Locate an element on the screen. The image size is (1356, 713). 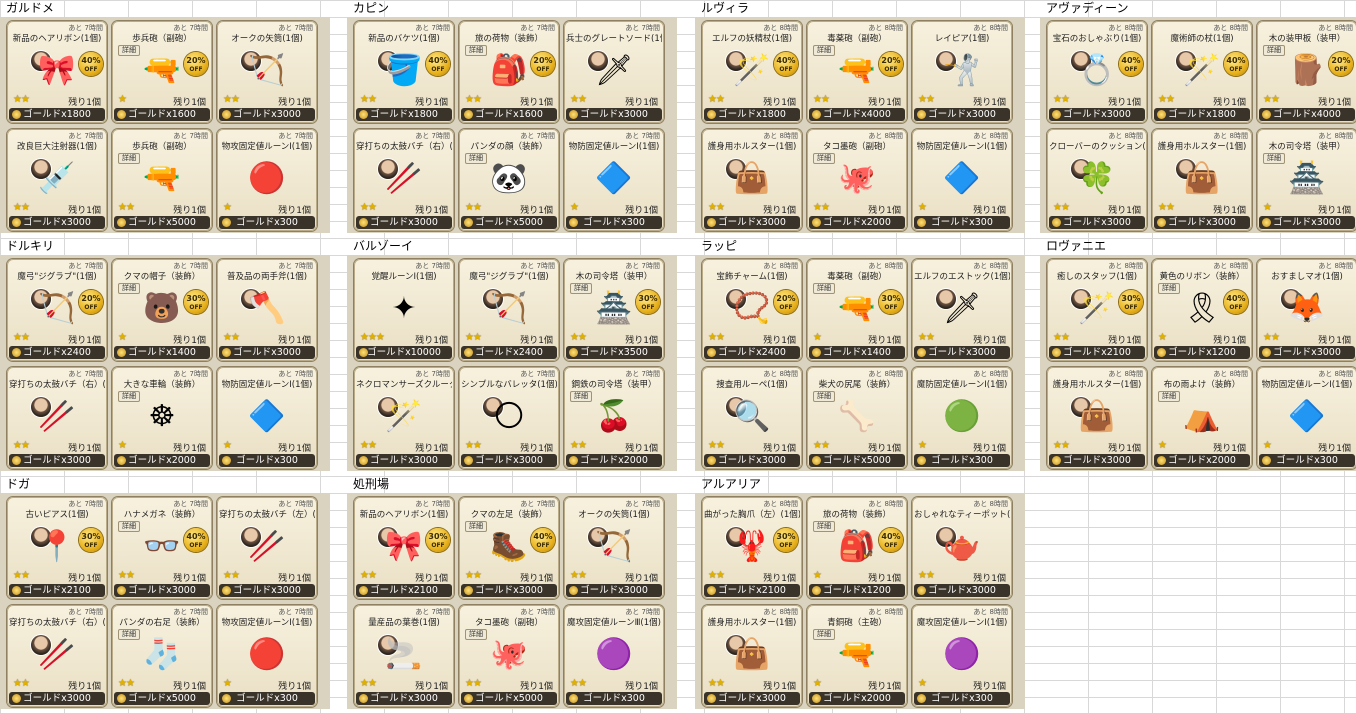
shop-item-card: あと 8時間 柴犬の尻尾（装飾） 詳細 🦴 ★★ 残り1個 ゴールドx5000 is located at coordinates (857, 418).